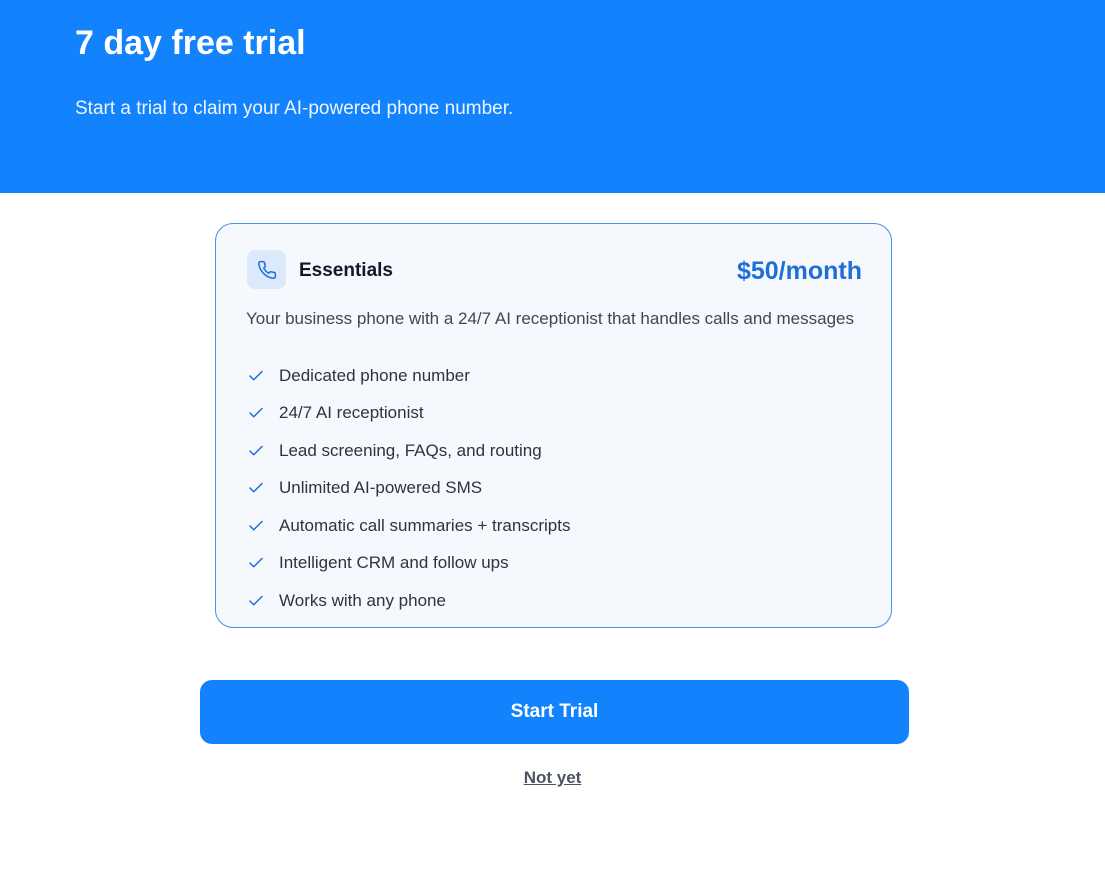 Image resolution: width=1105 pixels, height=876 pixels. Describe the element at coordinates (381, 488) in the screenshot. I see `feature-label: Unlimited AI-powered SMS` at that location.